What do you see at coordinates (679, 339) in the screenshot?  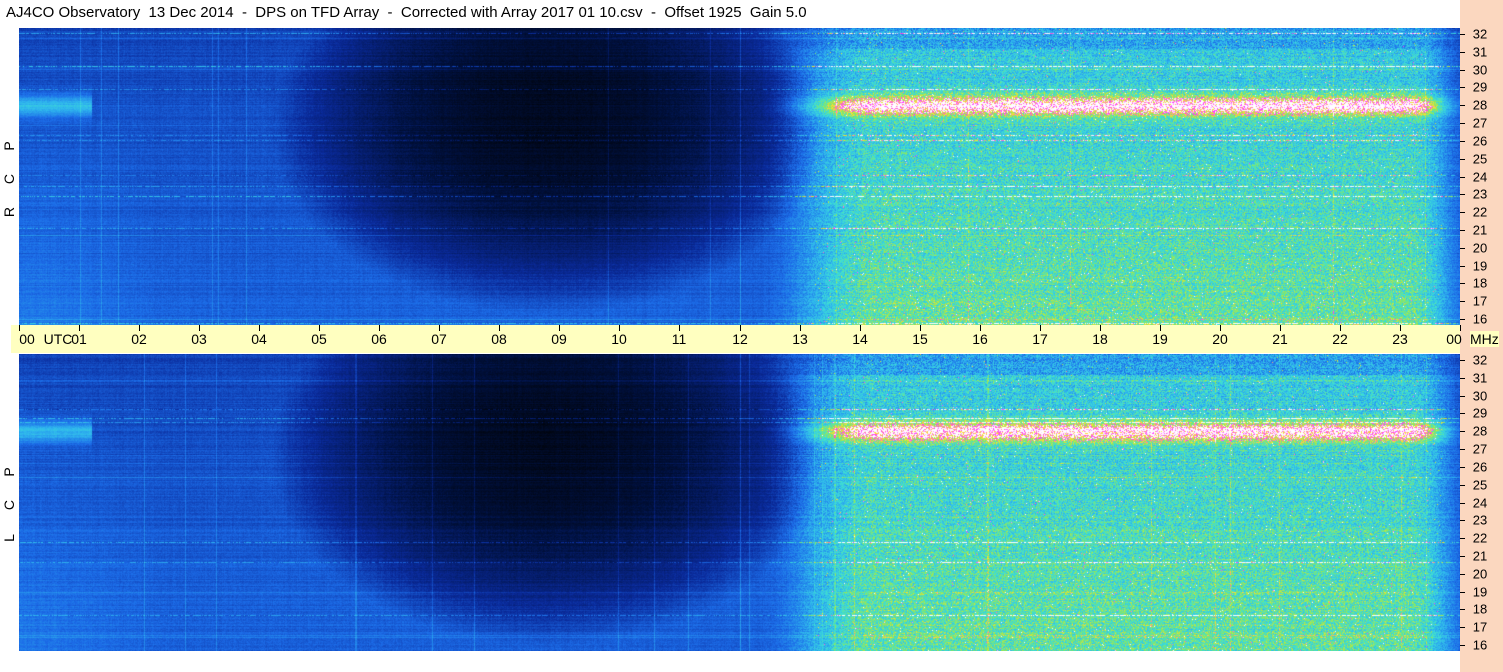 I see `utc-tick-label: 11` at bounding box center [679, 339].